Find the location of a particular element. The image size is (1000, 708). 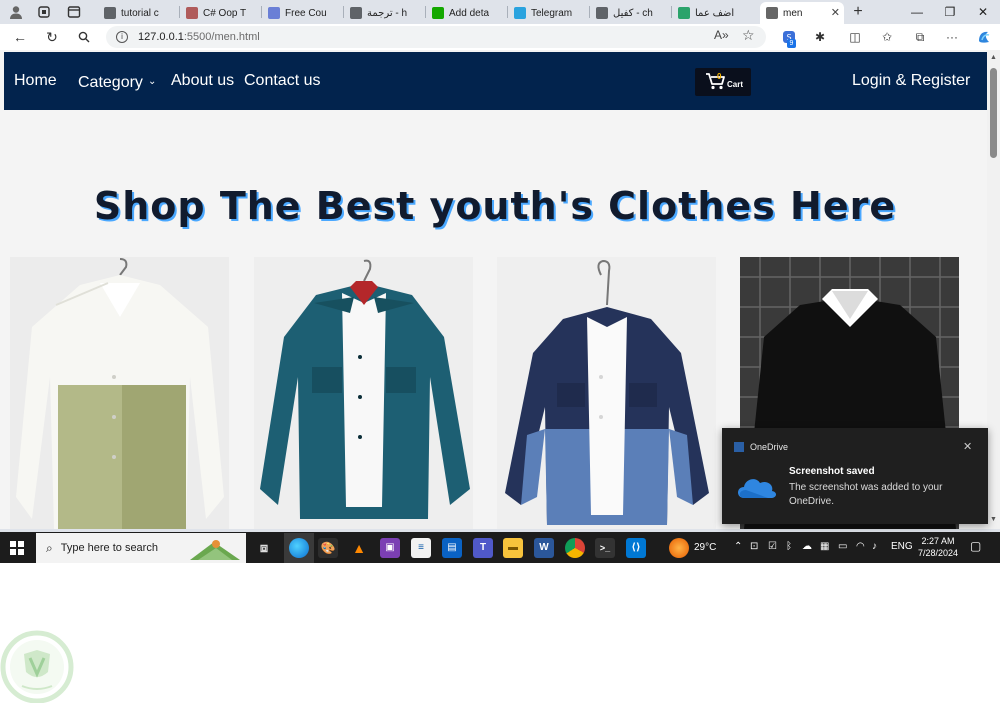

notes-app-icon: ≡ is located at coordinates (421, 548).